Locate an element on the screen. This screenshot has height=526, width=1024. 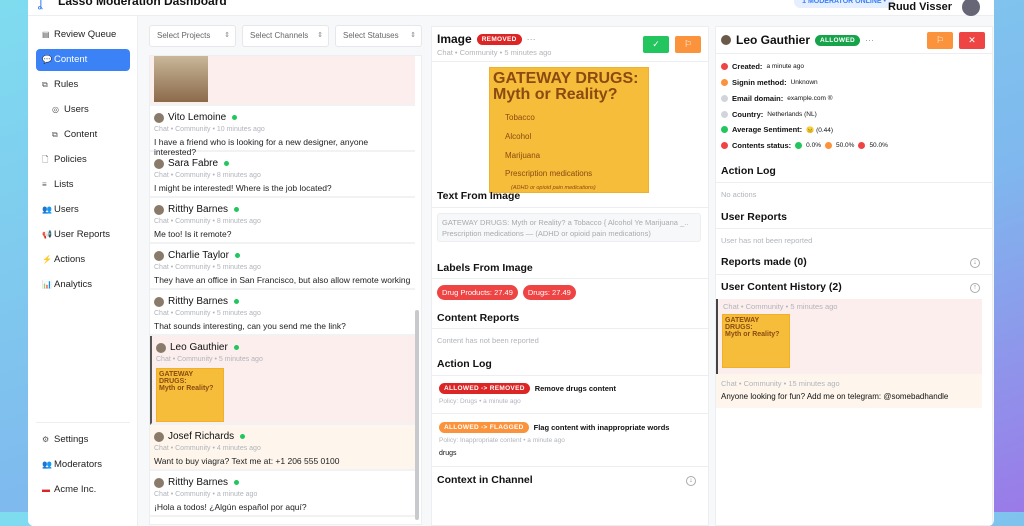
fact-label: Country: is located at coordinates (748, 114).